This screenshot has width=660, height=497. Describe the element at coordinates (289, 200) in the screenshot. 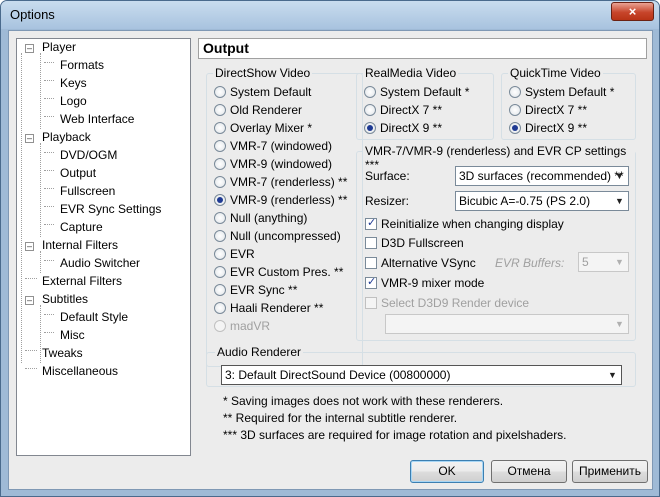

I see `radio-label: VMR-9 (renderless) **` at that location.